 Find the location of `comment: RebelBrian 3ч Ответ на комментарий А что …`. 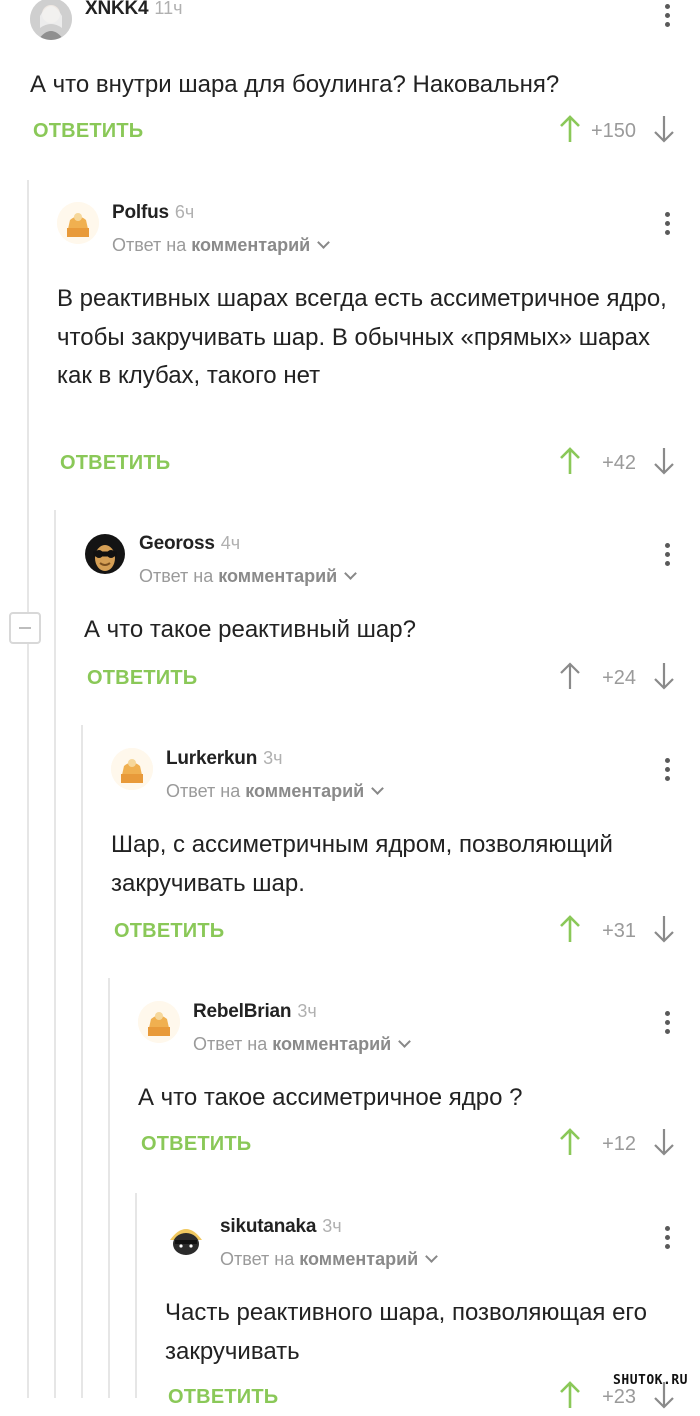

comment: RebelBrian 3ч Ответ на комментарий А что … is located at coordinates (419, 1089).